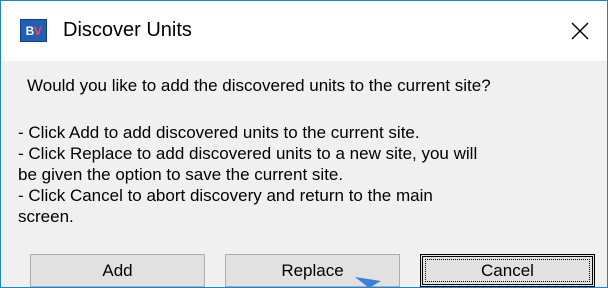 Image resolution: width=608 pixels, height=288 pixels. Describe the element at coordinates (46, 216) in the screenshot. I see `instruction-line: screen.` at that location.